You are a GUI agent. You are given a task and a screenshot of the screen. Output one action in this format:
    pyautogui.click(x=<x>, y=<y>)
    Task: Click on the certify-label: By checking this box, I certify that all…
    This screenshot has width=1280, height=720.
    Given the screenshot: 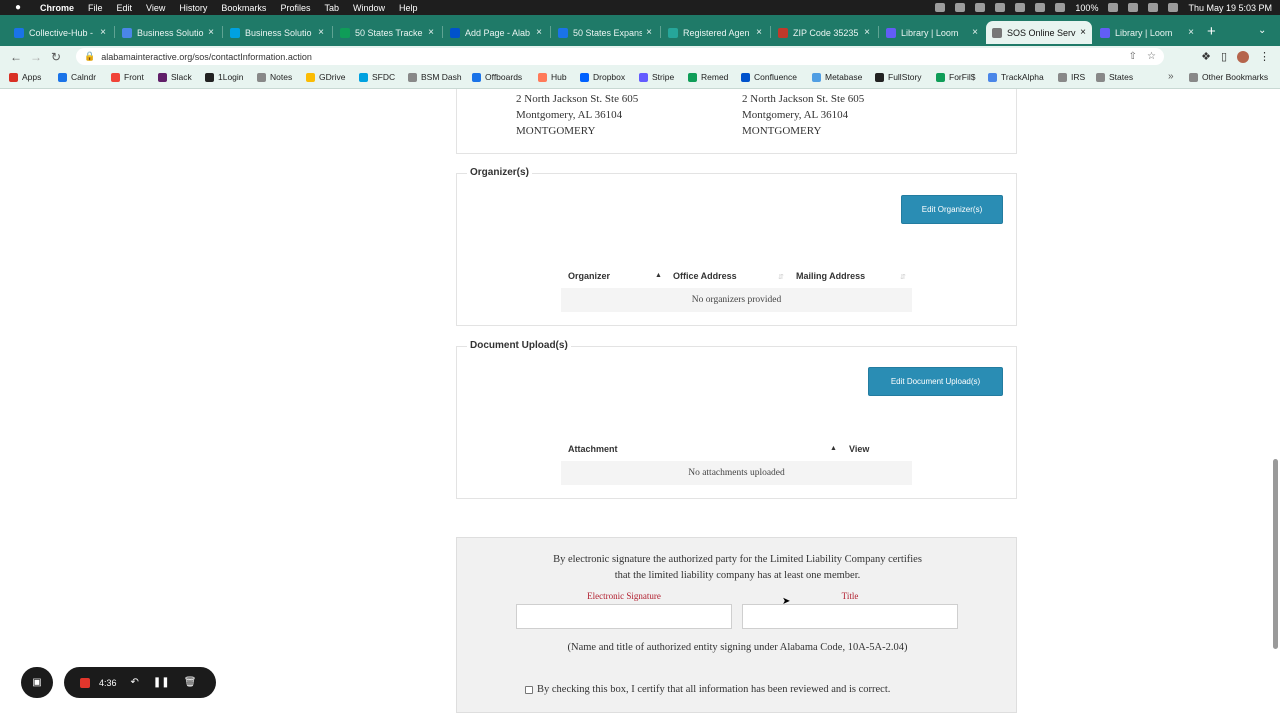 What is the action you would take?
    pyautogui.click(x=747, y=690)
    